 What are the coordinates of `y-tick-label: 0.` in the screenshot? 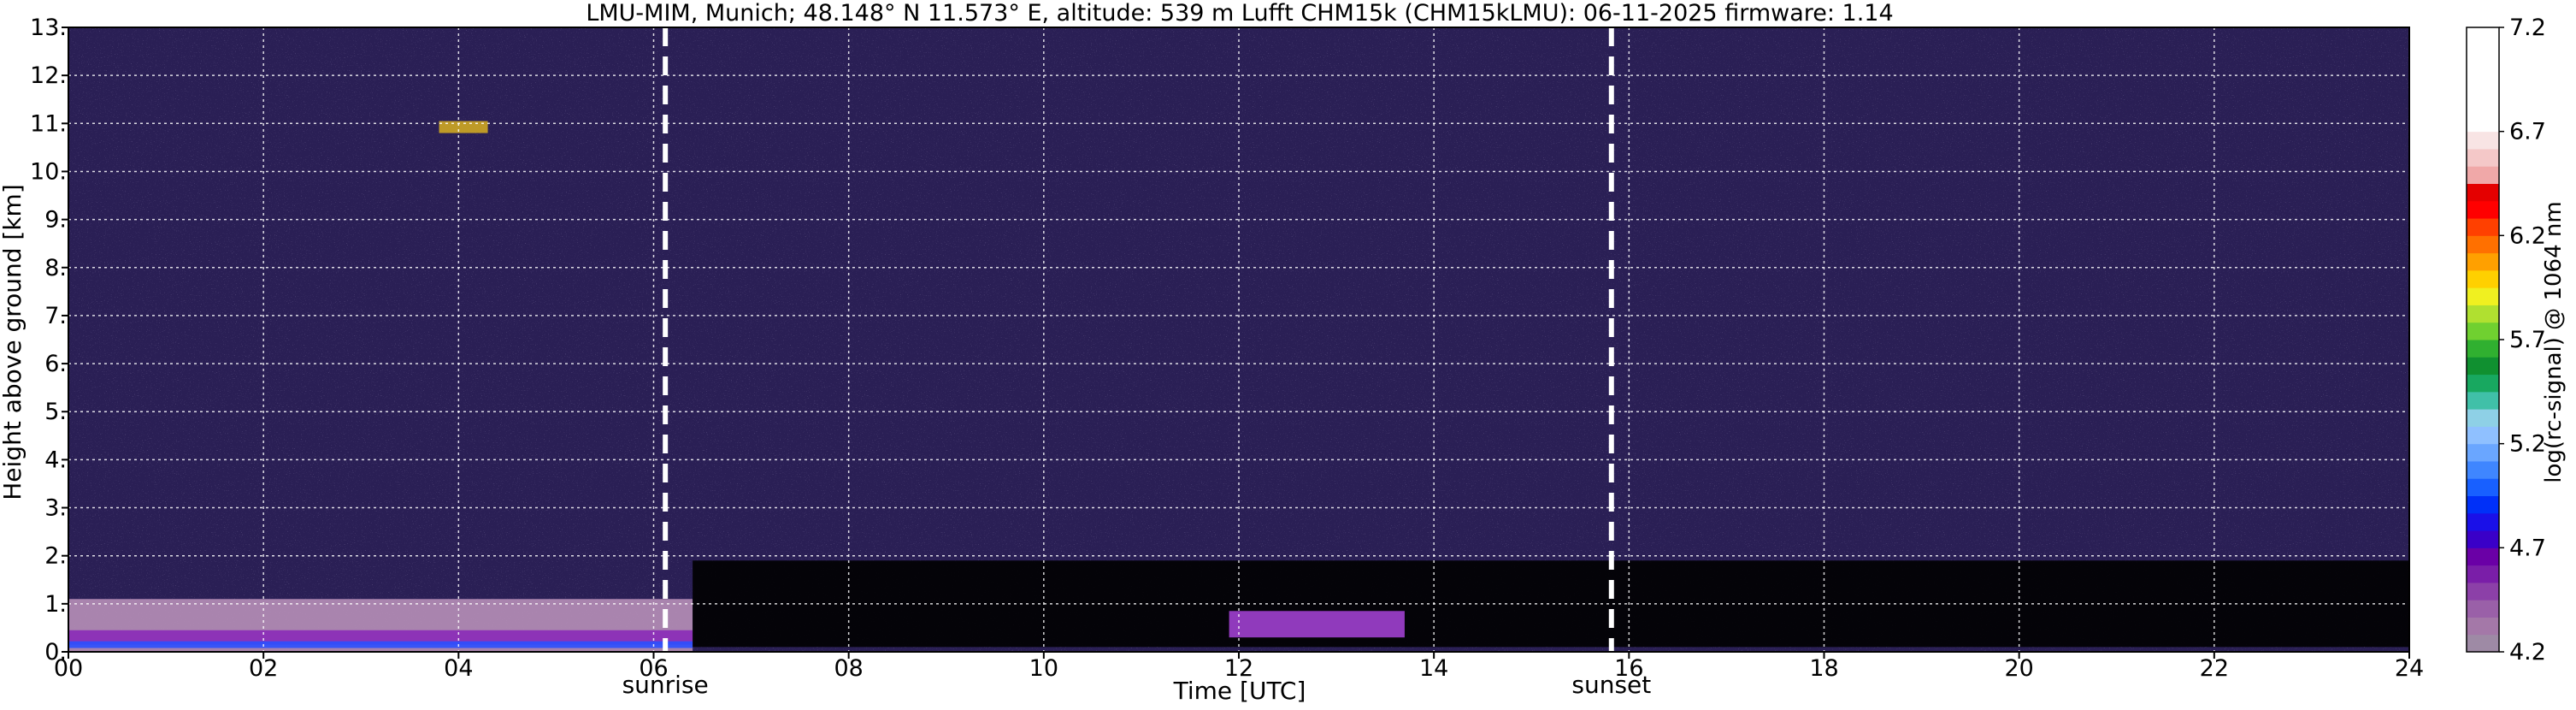 It's located at (55, 652).